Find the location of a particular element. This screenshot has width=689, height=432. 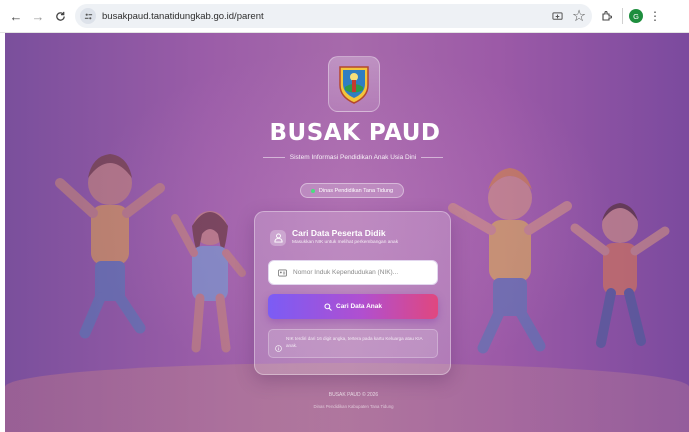

reload-icon is located at coordinates (60, 16).